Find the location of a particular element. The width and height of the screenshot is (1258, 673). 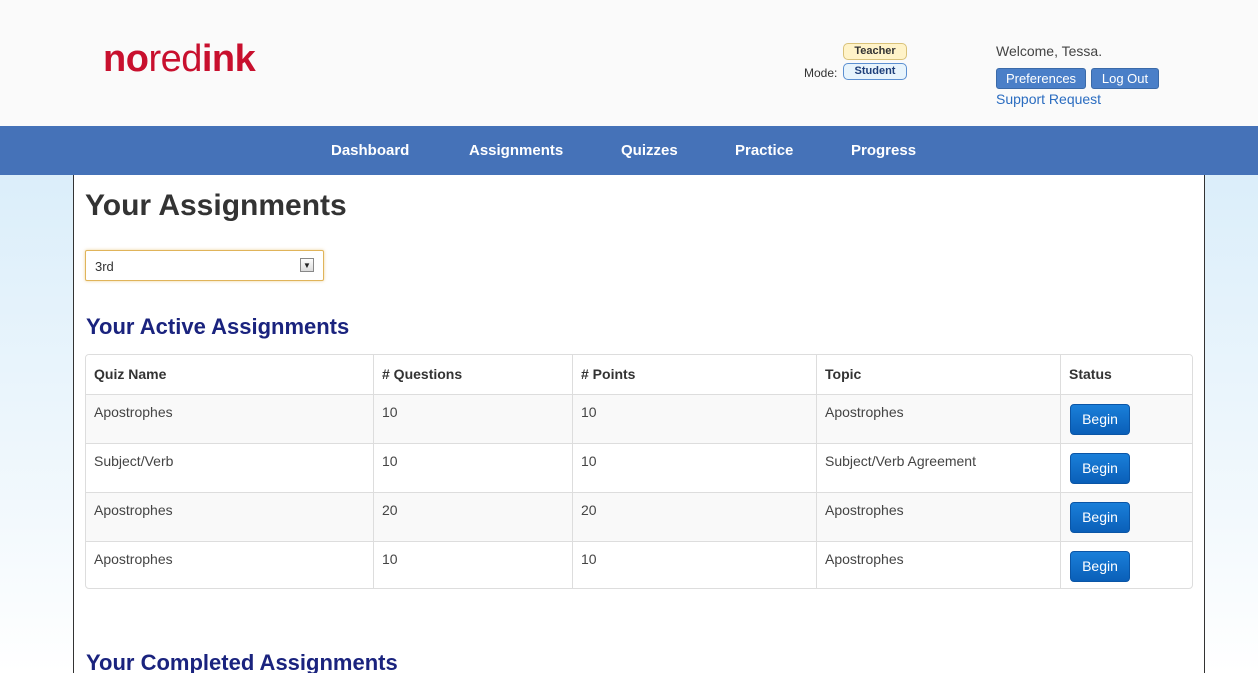

topic-cell: Subject/Verb Agreement is located at coordinates (938, 468).